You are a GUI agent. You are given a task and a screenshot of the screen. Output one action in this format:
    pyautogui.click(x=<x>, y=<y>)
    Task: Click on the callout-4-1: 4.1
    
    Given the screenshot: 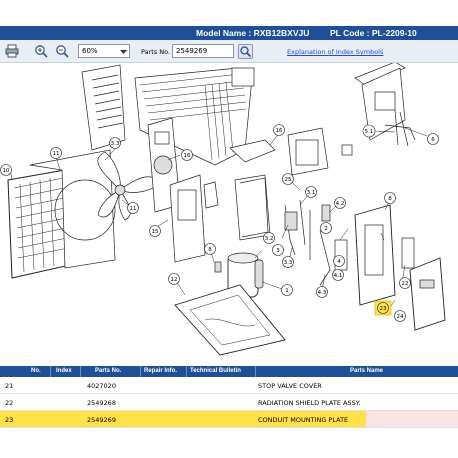 What is the action you would take?
    pyautogui.click(x=338, y=275)
    